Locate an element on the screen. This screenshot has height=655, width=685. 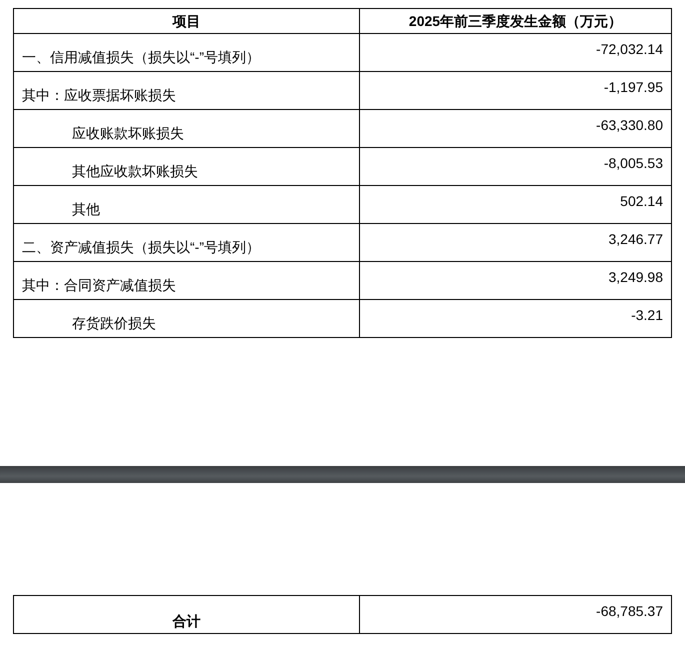
table-cell-text: 3,246.77 is located at coordinates (636, 239).